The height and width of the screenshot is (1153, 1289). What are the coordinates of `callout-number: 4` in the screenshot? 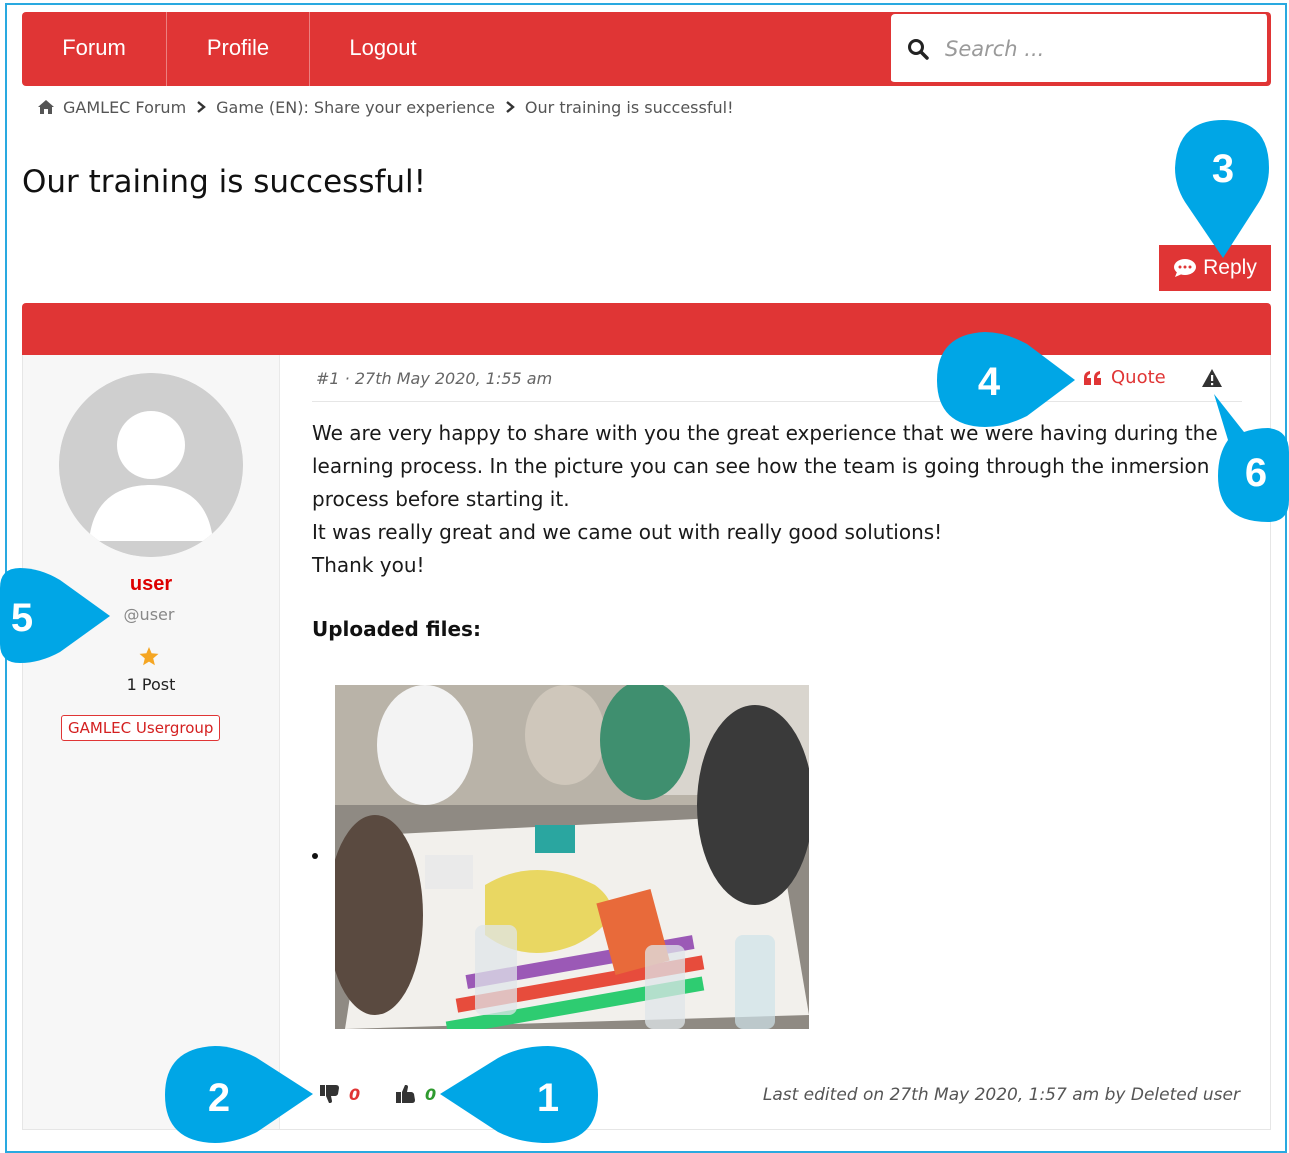 It's located at (989, 382).